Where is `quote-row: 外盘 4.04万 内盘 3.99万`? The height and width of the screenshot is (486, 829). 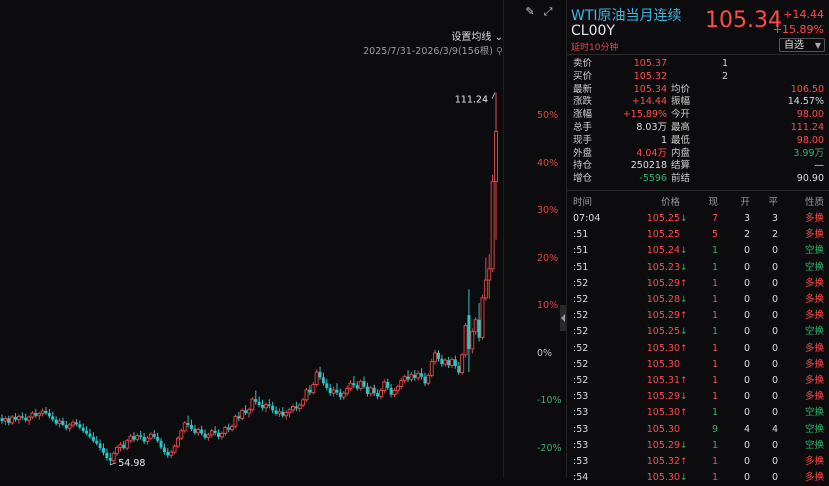 quote-row: 外盘 4.04万 内盘 3.99万 is located at coordinates (698, 154).